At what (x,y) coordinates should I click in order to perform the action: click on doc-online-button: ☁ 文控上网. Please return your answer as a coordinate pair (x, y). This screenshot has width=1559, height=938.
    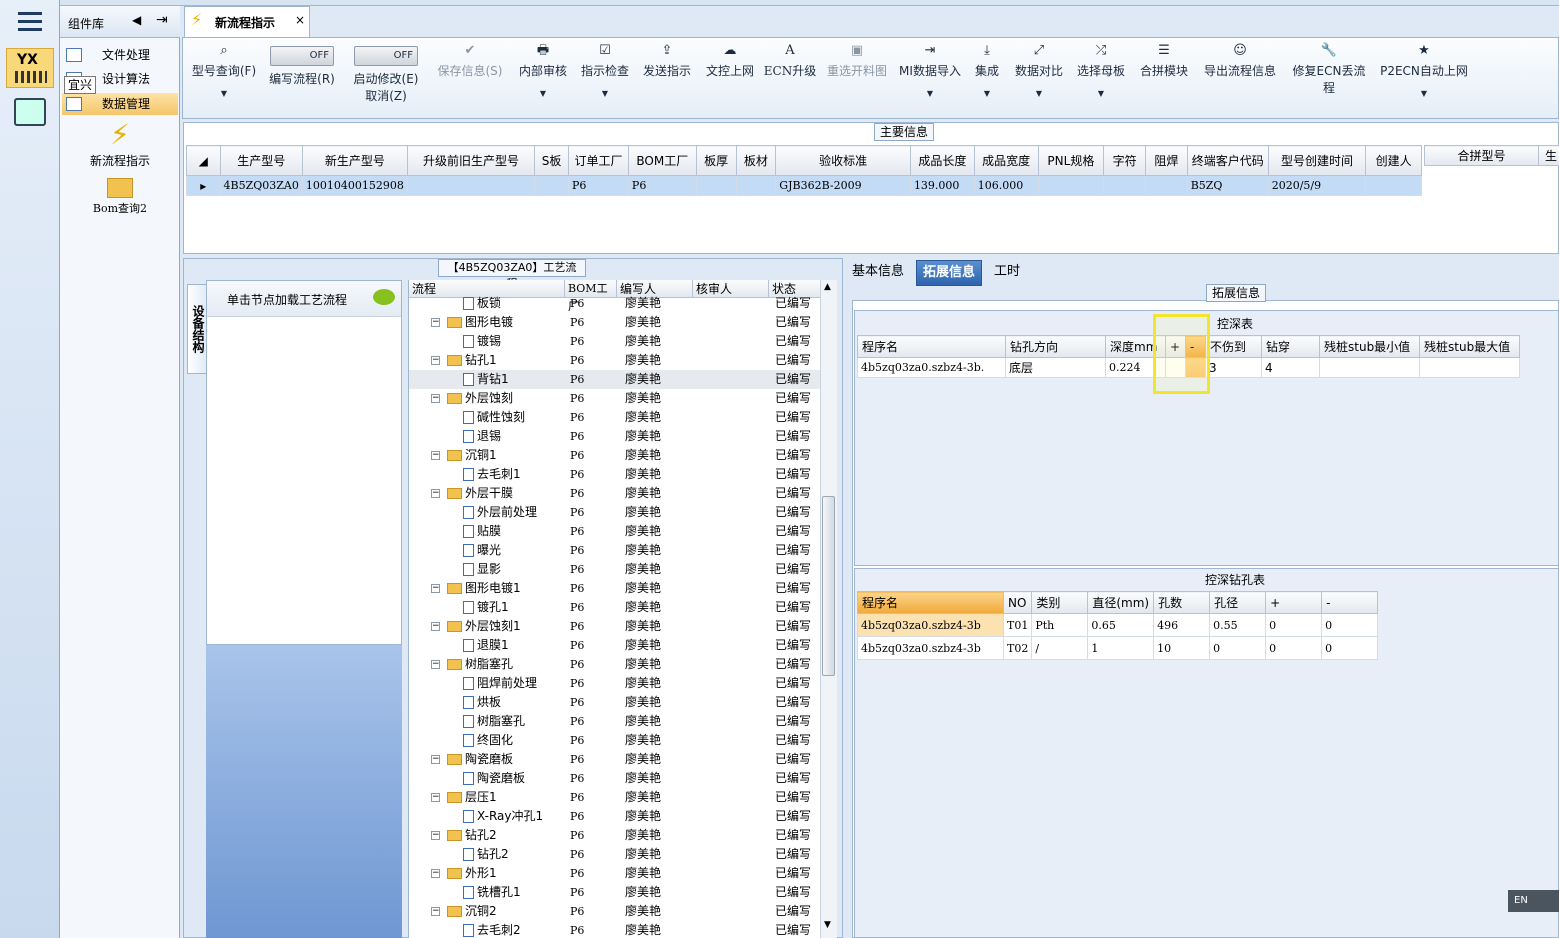
    Looking at the image, I should click on (730, 79).